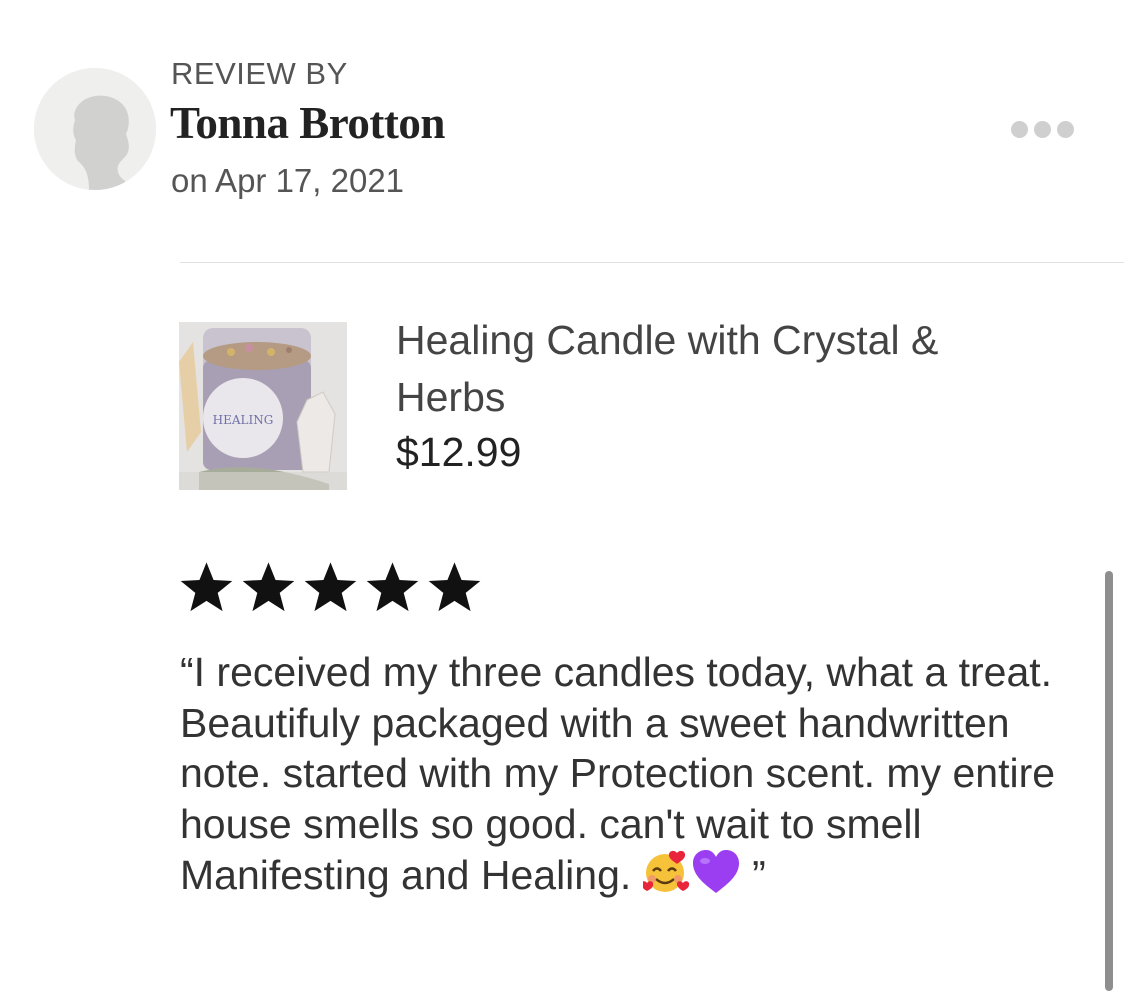 The image size is (1124, 991). I want to click on more-options-button, so click(1042, 129).